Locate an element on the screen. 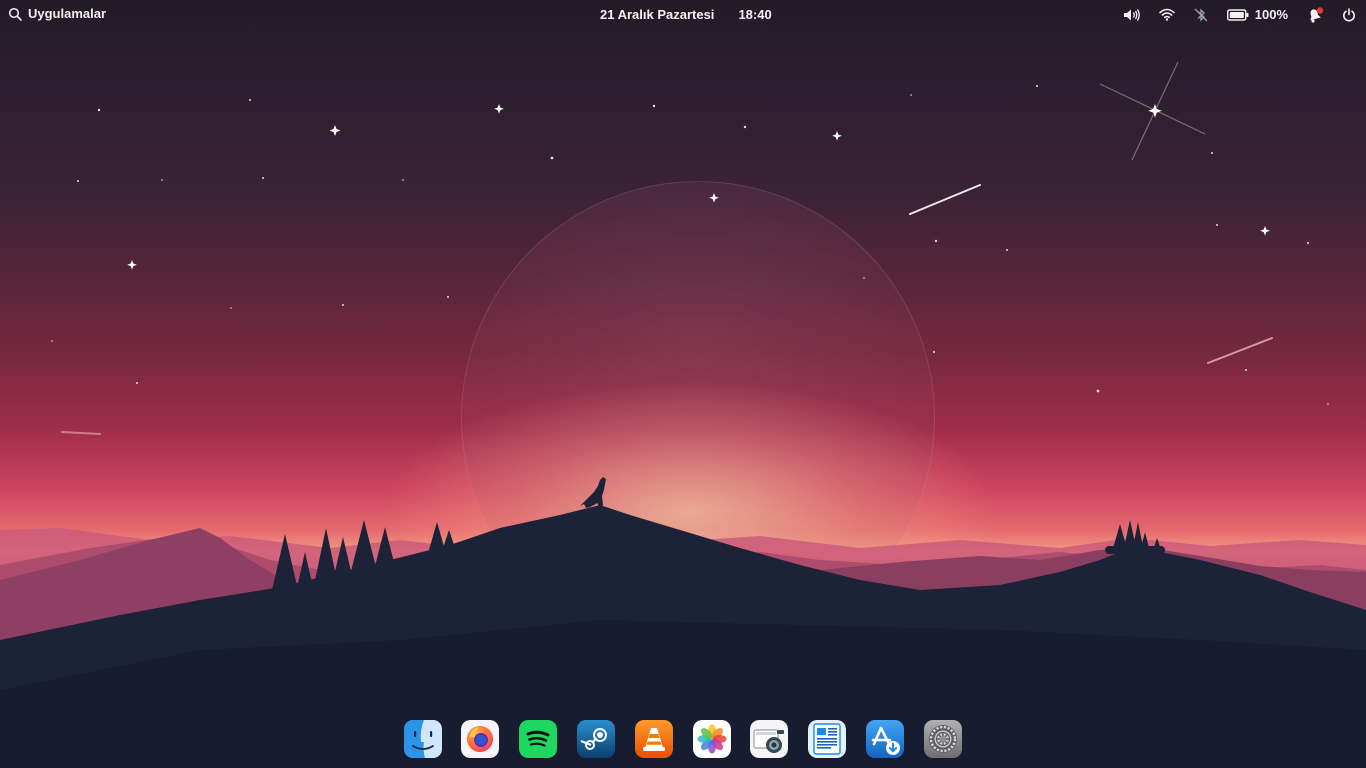  applications-menu-button: Uygulamalar is located at coordinates (57, 13).